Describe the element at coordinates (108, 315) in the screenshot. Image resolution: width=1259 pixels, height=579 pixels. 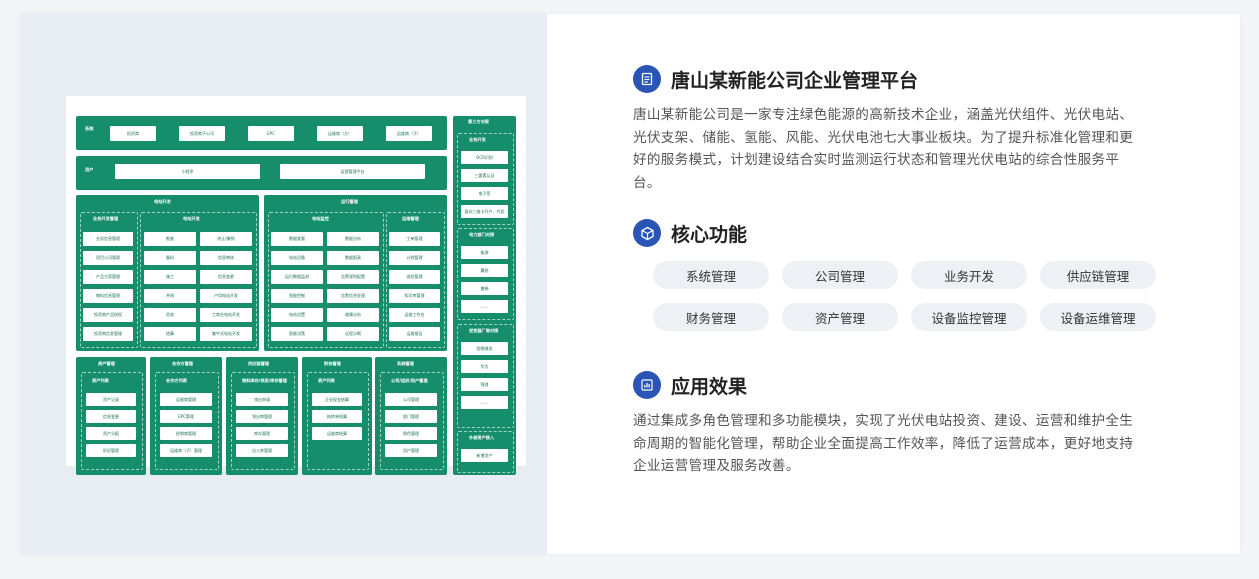
I see `diagram-node: 投资商产品授权` at that location.